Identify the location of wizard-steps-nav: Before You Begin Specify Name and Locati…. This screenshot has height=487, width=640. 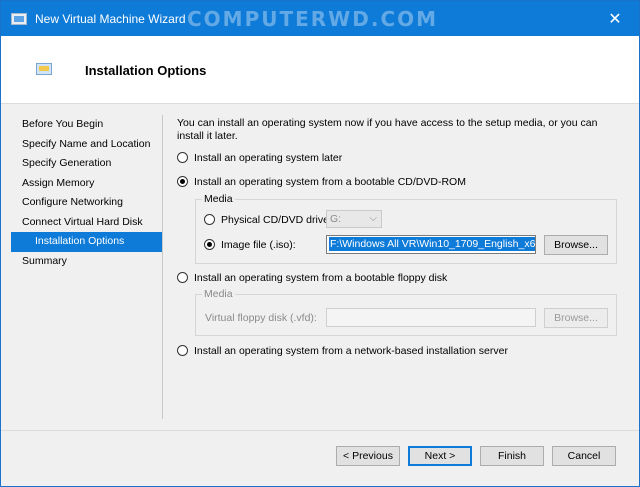
(87, 267).